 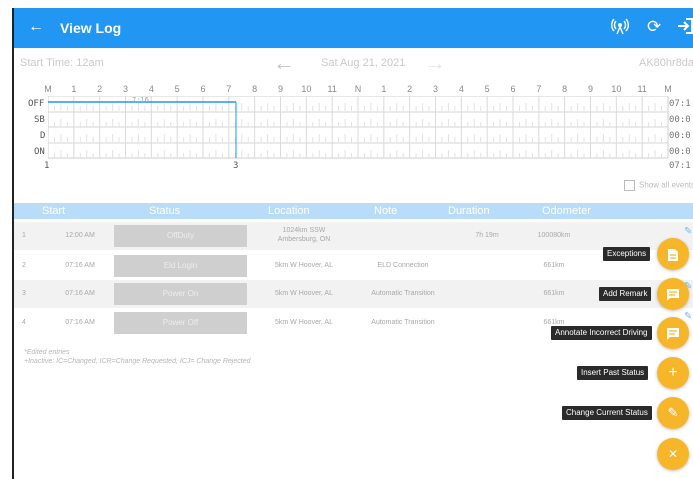 What do you see at coordinates (627, 254) in the screenshot?
I see `fab-label-exceptions: Exceptions` at bounding box center [627, 254].